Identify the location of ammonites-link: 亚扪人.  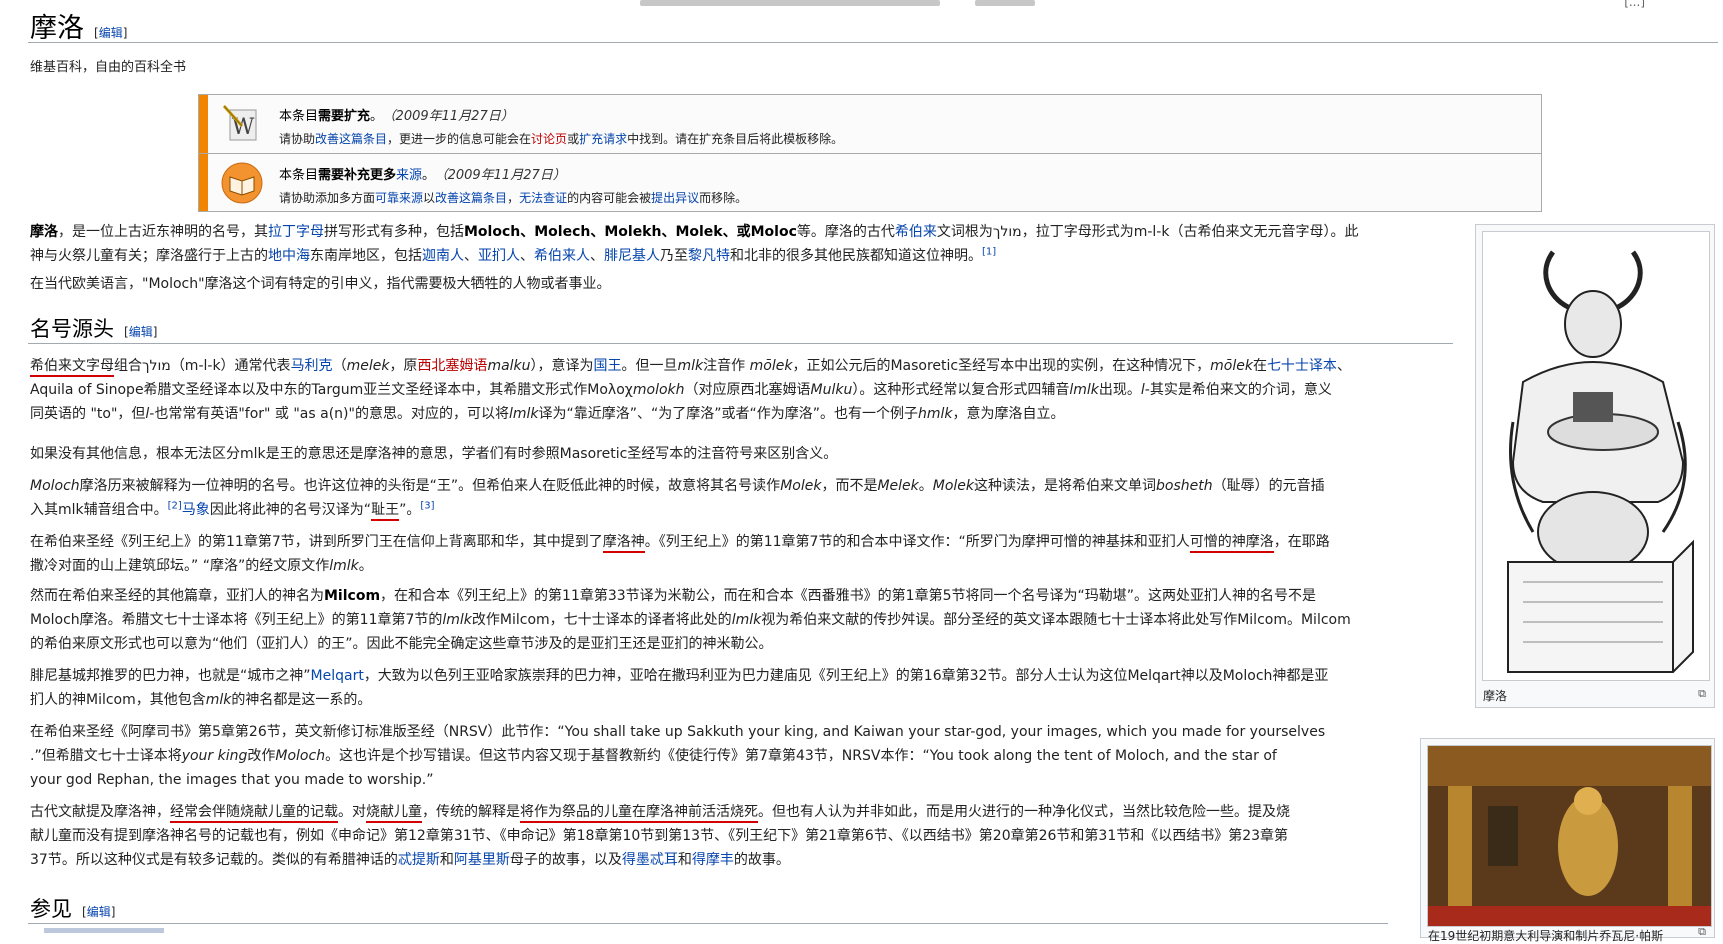
(499, 256).